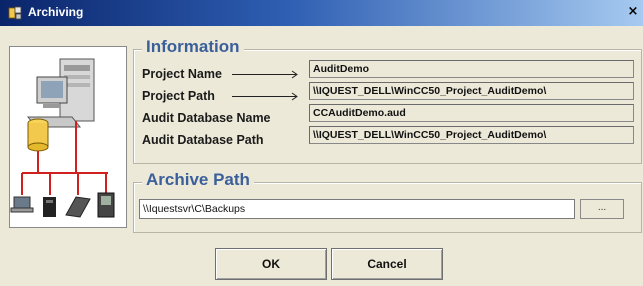  What do you see at coordinates (206, 118) in the screenshot?
I see `audit-database-name-label: Audit Database Name` at bounding box center [206, 118].